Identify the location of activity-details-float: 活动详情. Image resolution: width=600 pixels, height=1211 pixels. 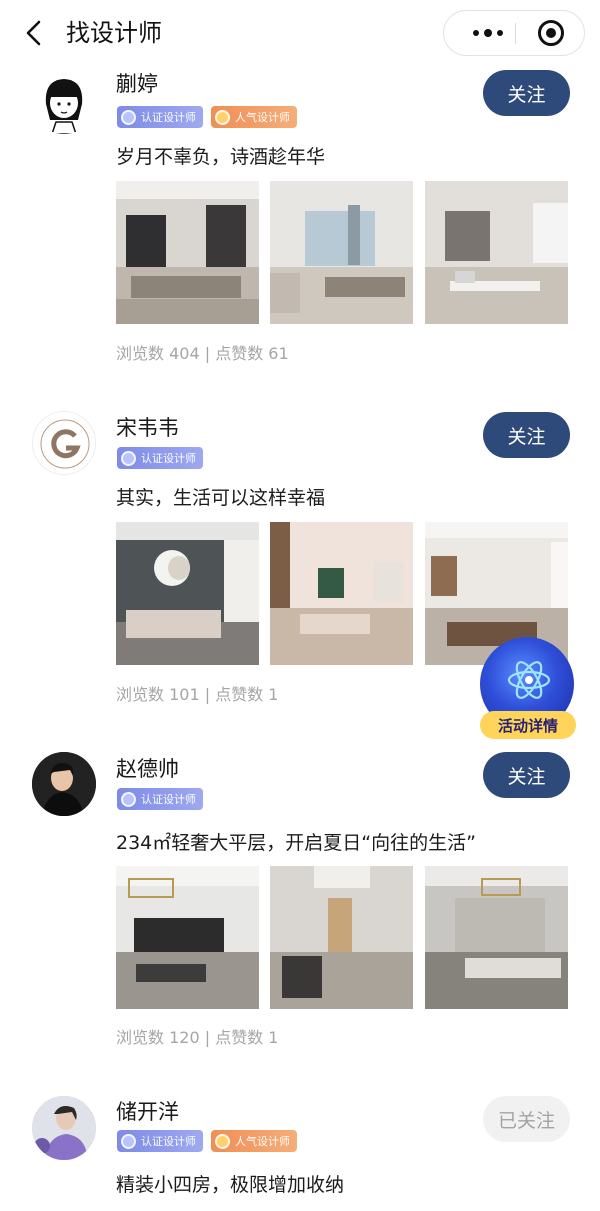
(532, 689).